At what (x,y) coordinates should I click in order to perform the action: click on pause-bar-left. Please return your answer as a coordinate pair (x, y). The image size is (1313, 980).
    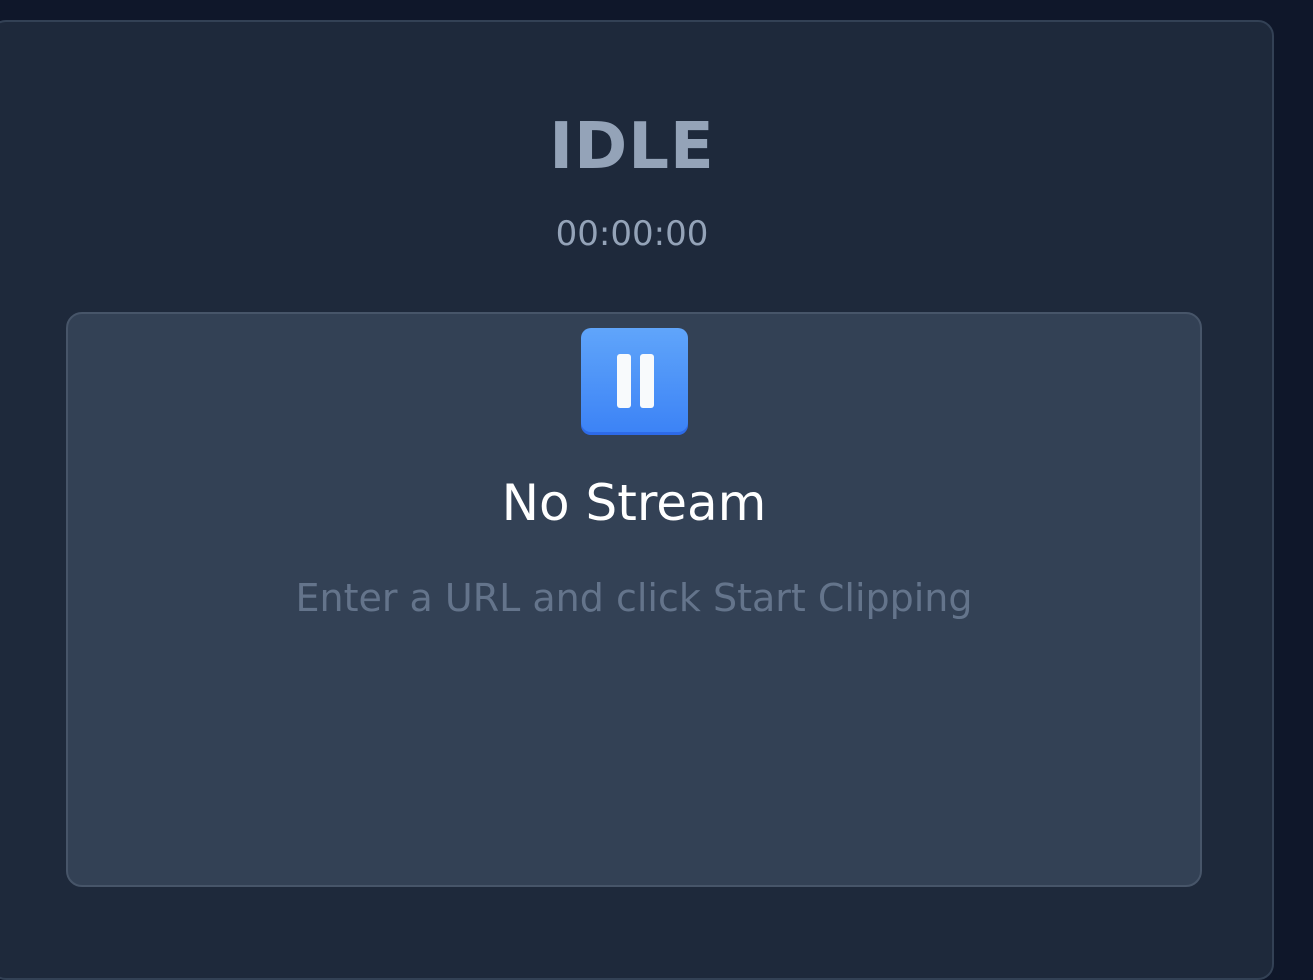
    Looking at the image, I should click on (624, 381).